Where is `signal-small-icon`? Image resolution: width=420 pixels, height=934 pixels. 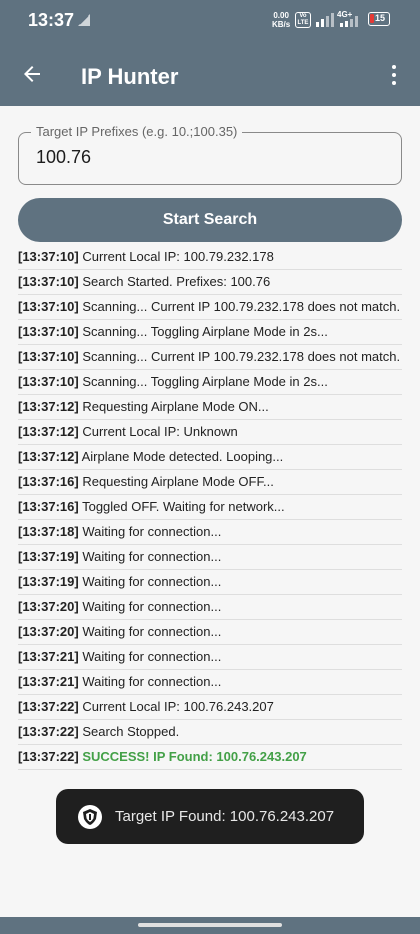 signal-small-icon is located at coordinates (84, 20).